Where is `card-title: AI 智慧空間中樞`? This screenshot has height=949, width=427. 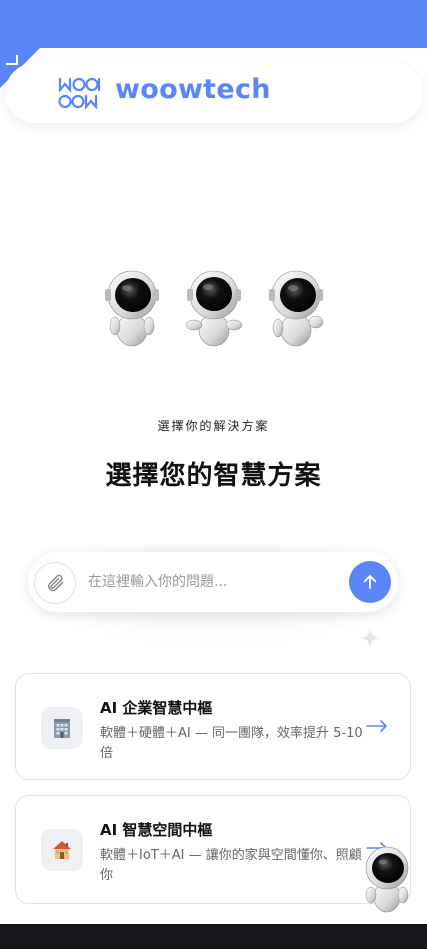 card-title: AI 智慧空間中樞 is located at coordinates (156, 830).